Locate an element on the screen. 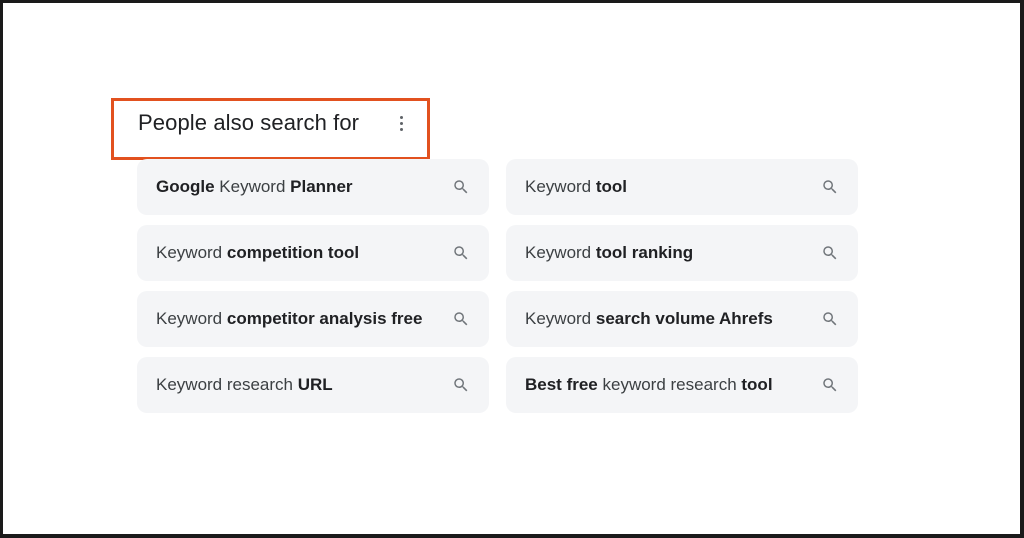 The width and height of the screenshot is (1024, 538). suggestion-chip: Google Keyword Planner is located at coordinates (313, 187).